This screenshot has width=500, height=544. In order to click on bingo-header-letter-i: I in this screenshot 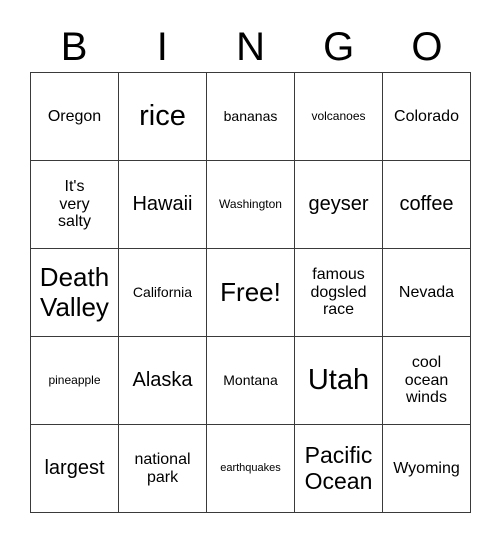, I will do `click(162, 47)`.